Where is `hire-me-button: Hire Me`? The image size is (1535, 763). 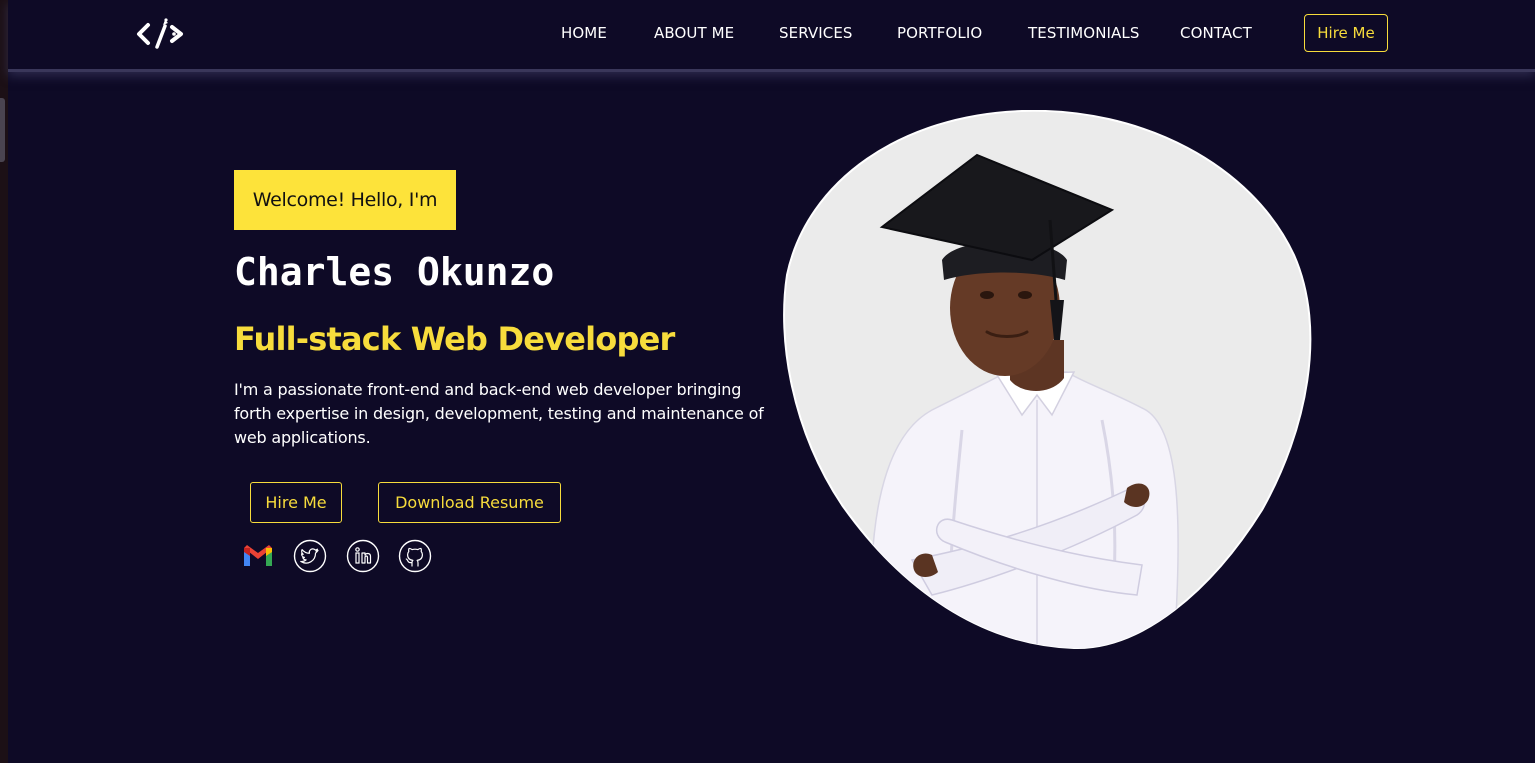
hire-me-button: Hire Me is located at coordinates (296, 502).